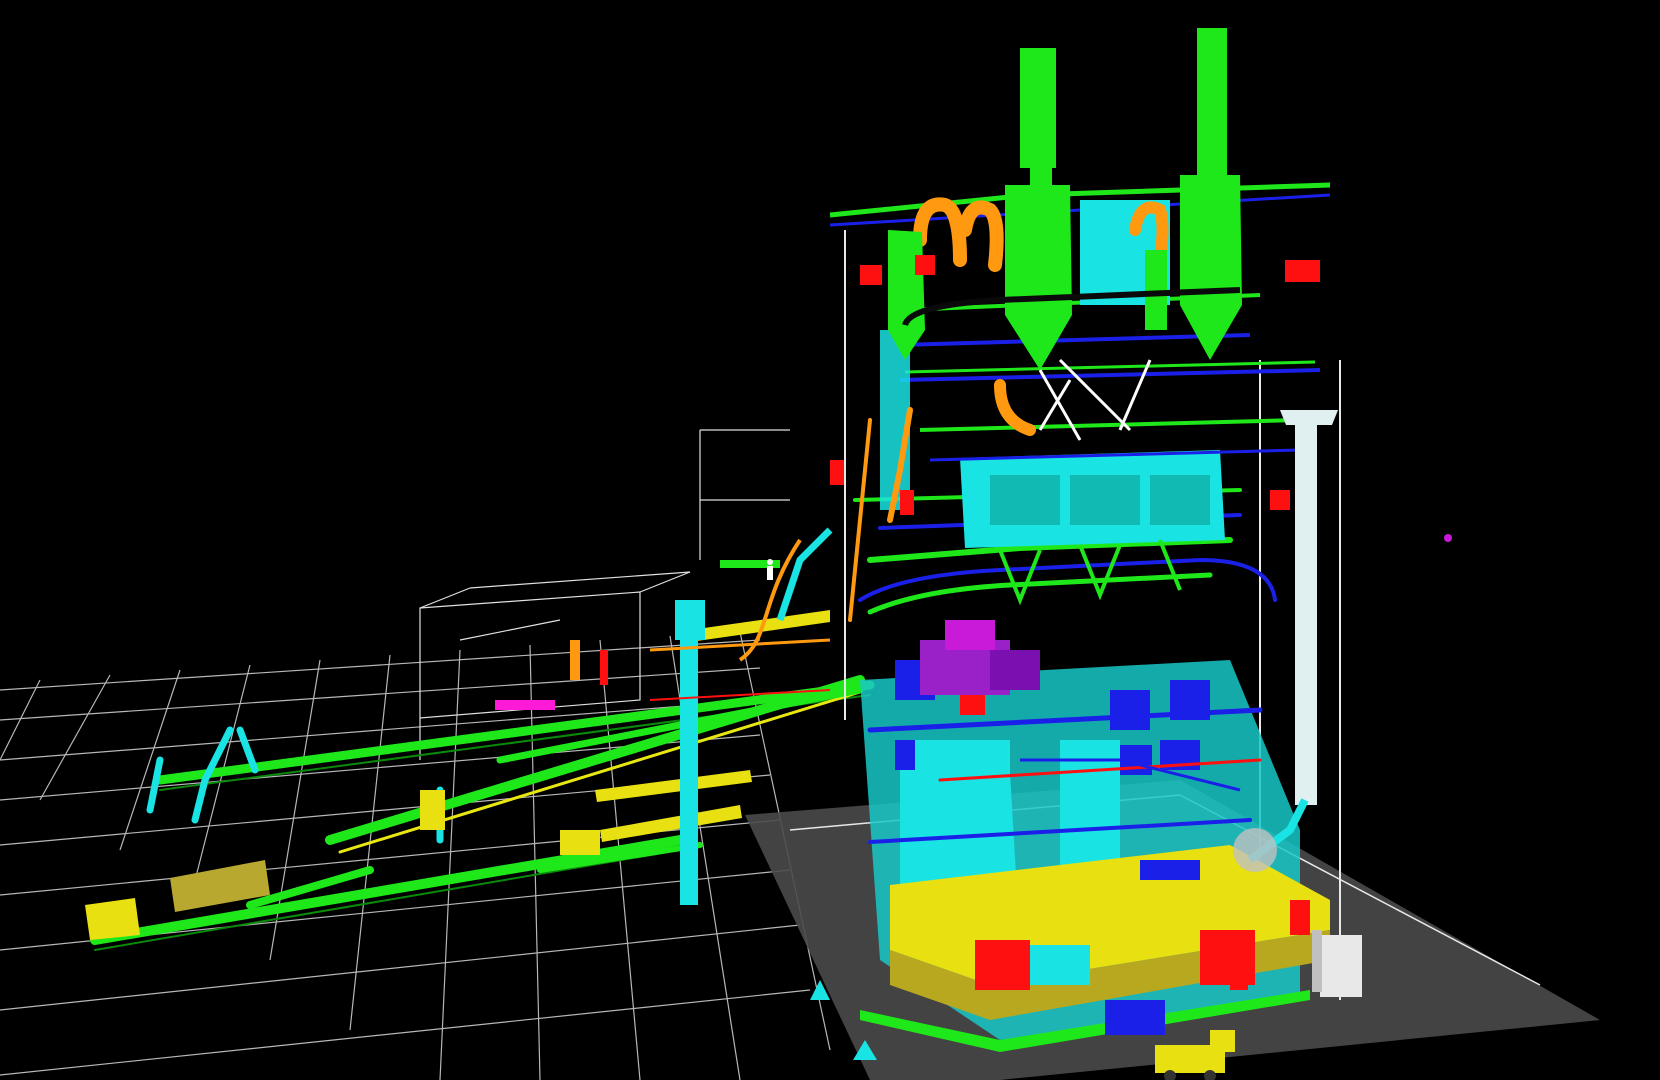 The height and width of the screenshot is (1080, 1660). What do you see at coordinates (770, 569) in the screenshot?
I see `worker-figure-icon` at bounding box center [770, 569].